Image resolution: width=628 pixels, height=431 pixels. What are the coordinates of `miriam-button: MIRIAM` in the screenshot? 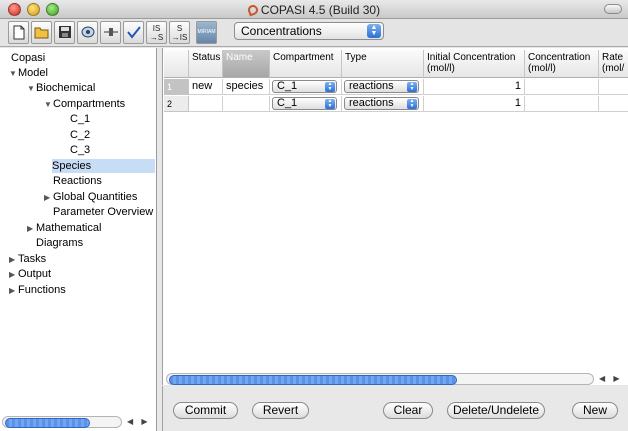 It's located at (206, 32).